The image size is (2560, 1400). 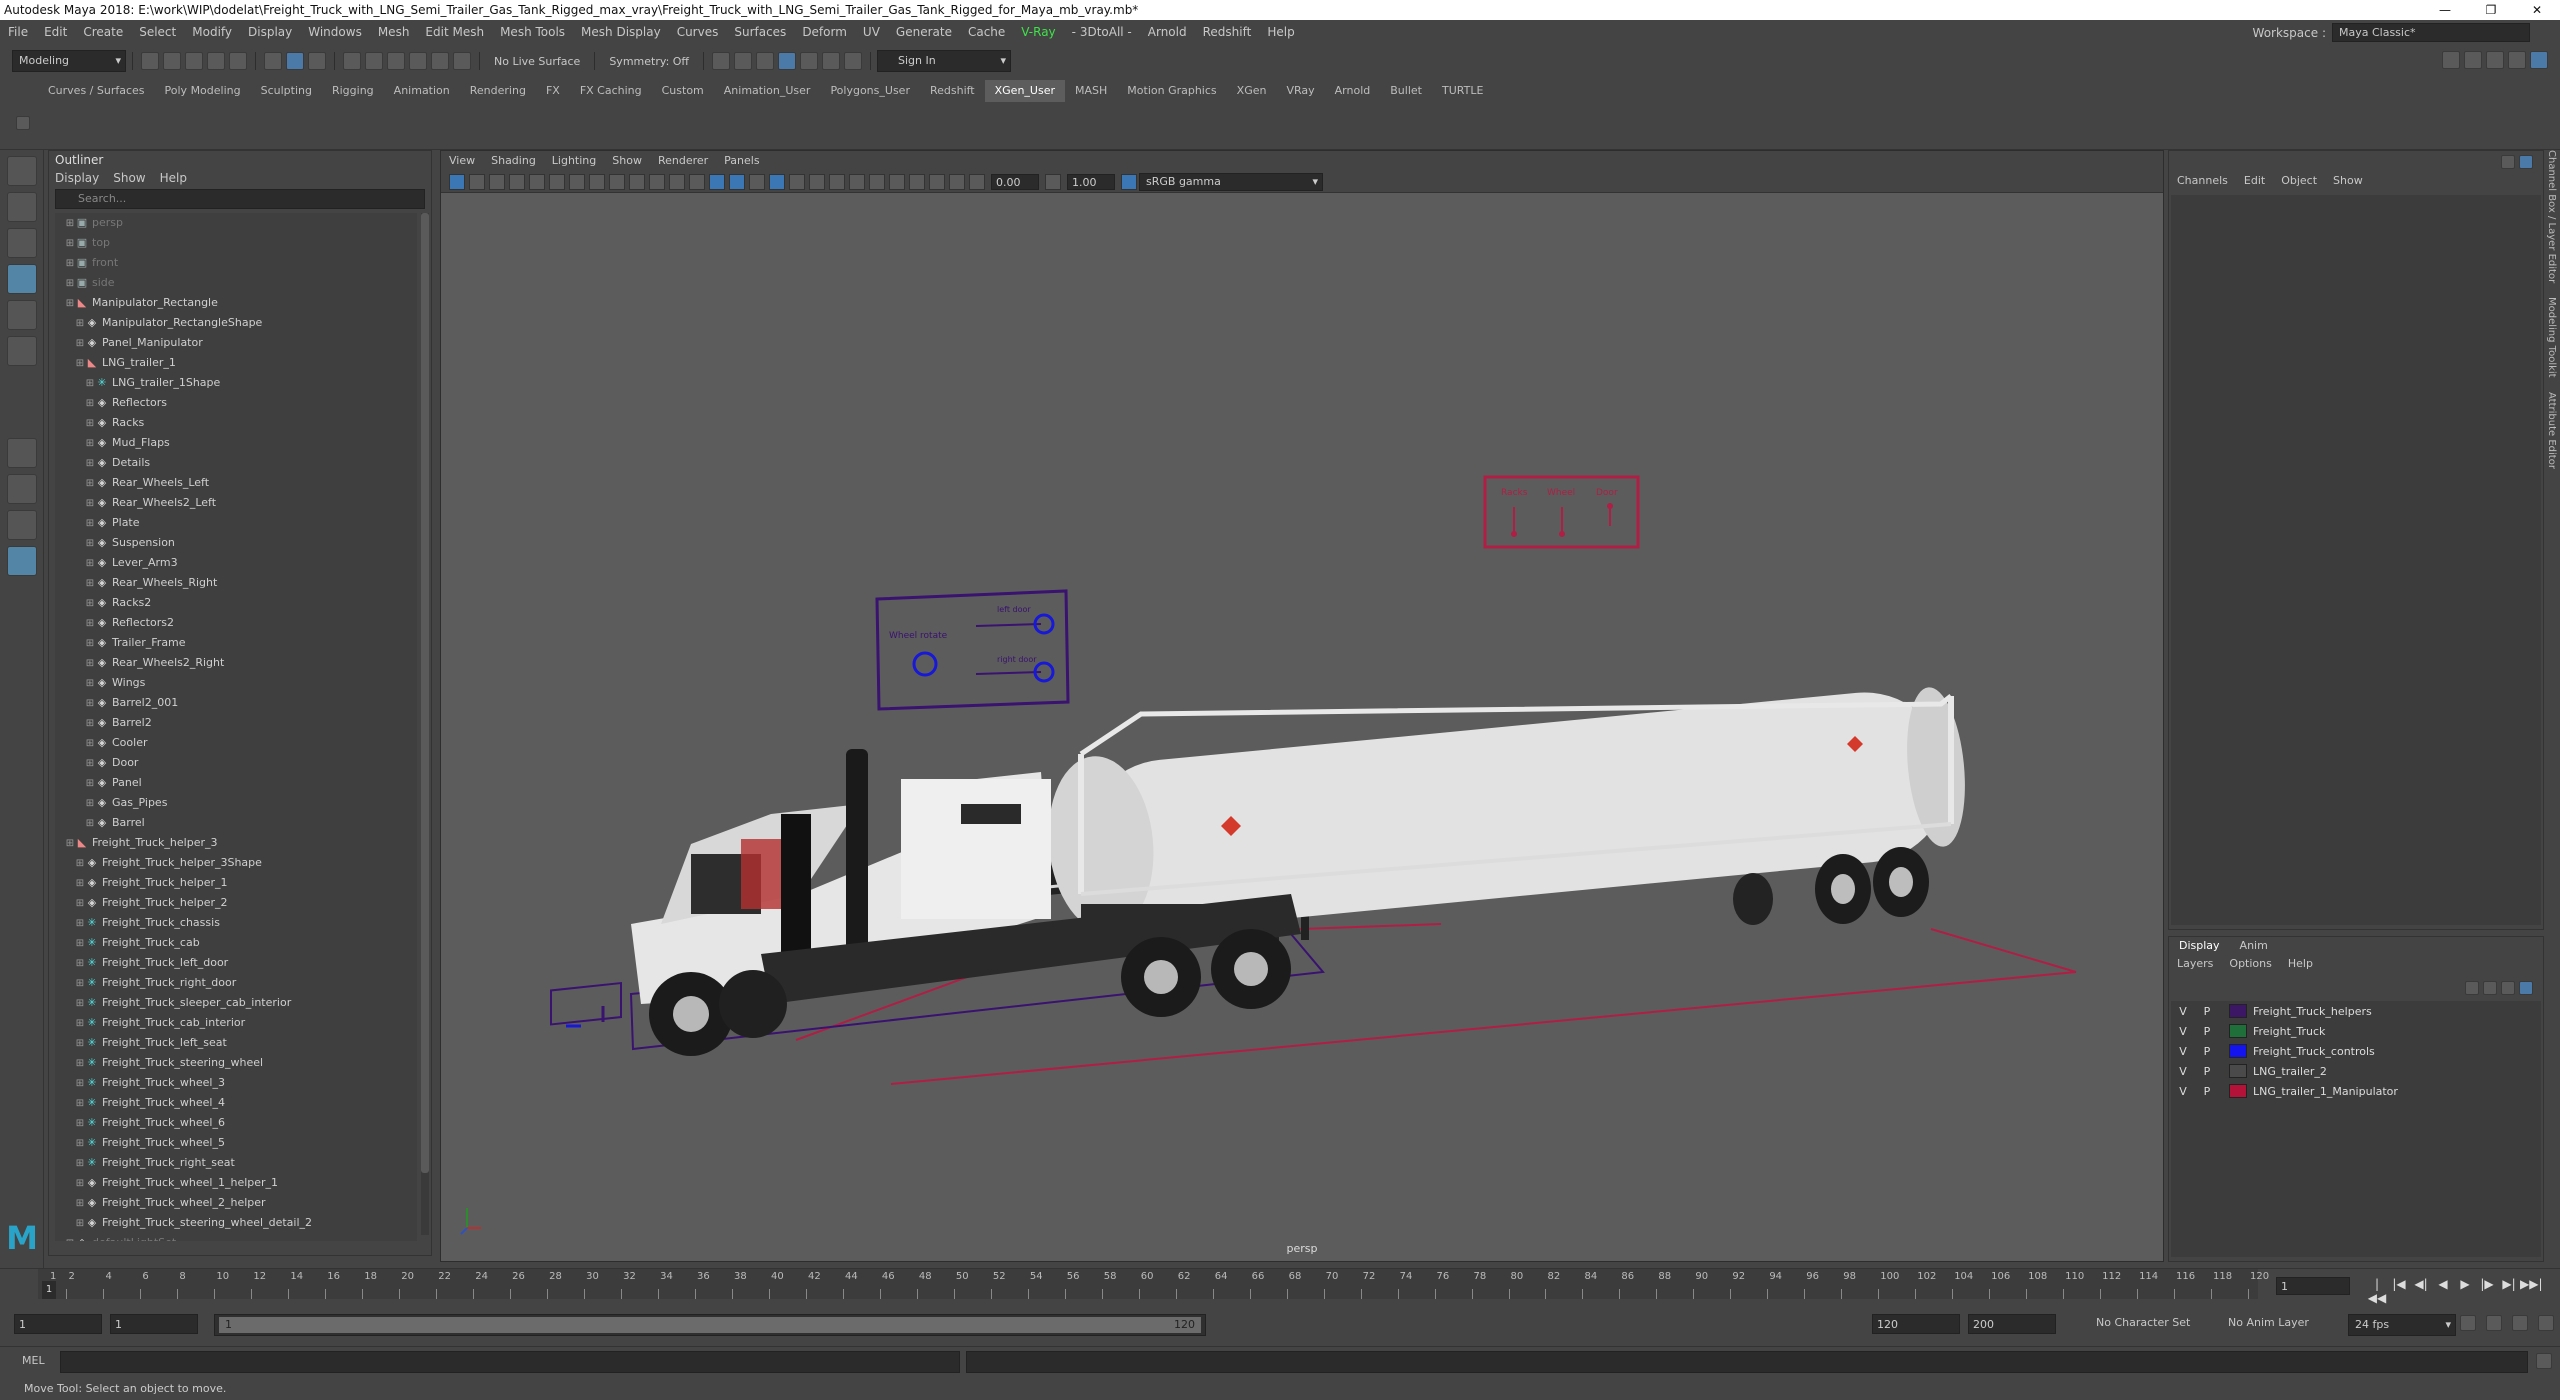 I want to click on menu-modify: Modify, so click(x=212, y=32).